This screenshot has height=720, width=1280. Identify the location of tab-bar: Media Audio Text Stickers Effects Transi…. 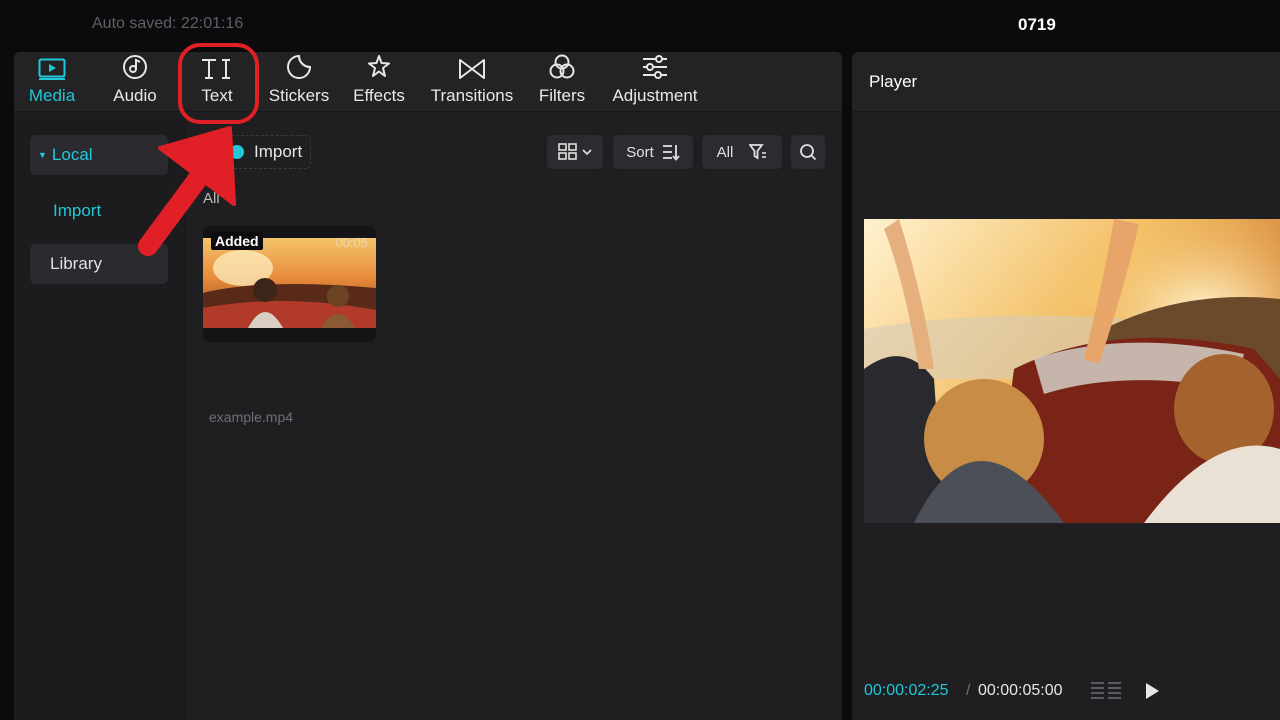
(428, 82).